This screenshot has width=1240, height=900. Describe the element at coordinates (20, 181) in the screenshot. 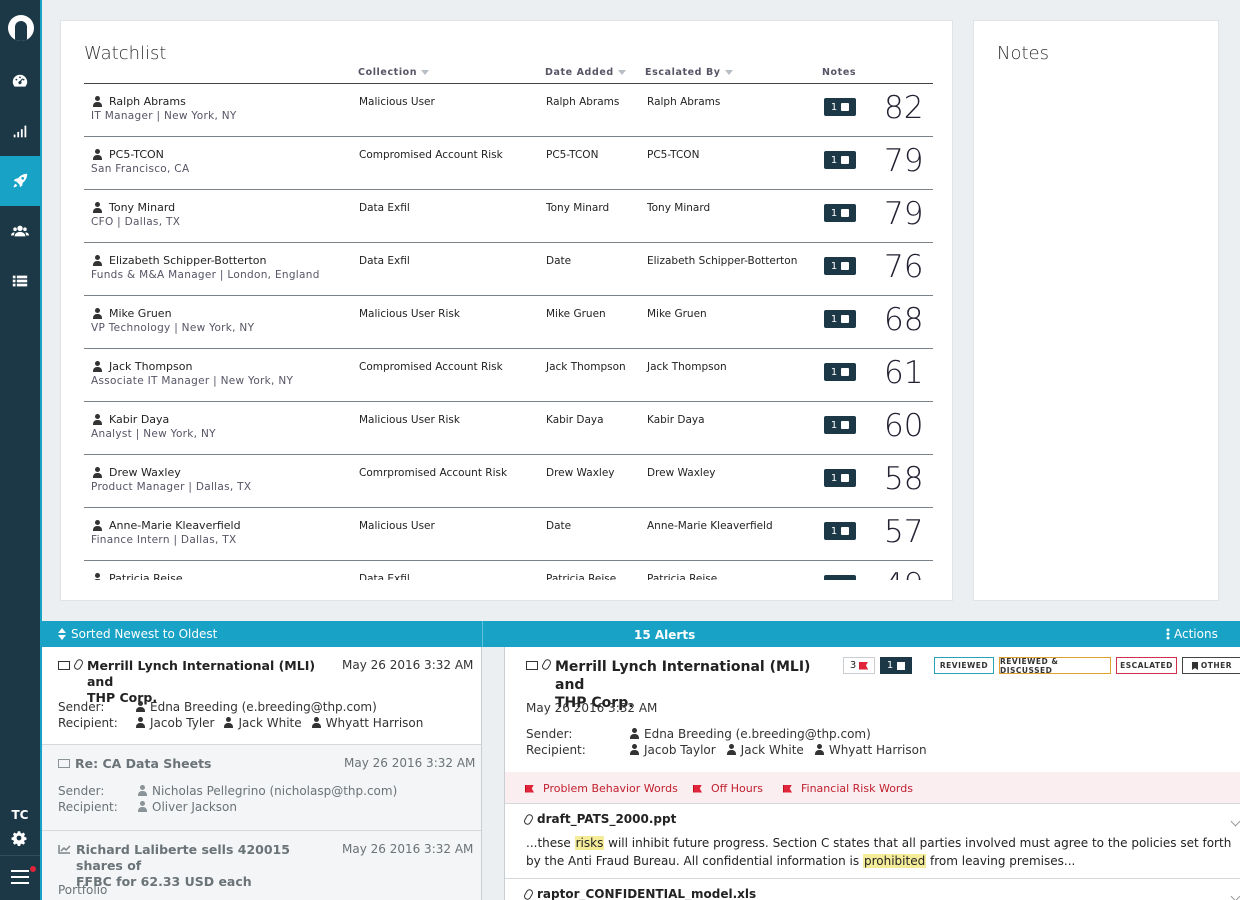

I see `rocket-icon` at that location.